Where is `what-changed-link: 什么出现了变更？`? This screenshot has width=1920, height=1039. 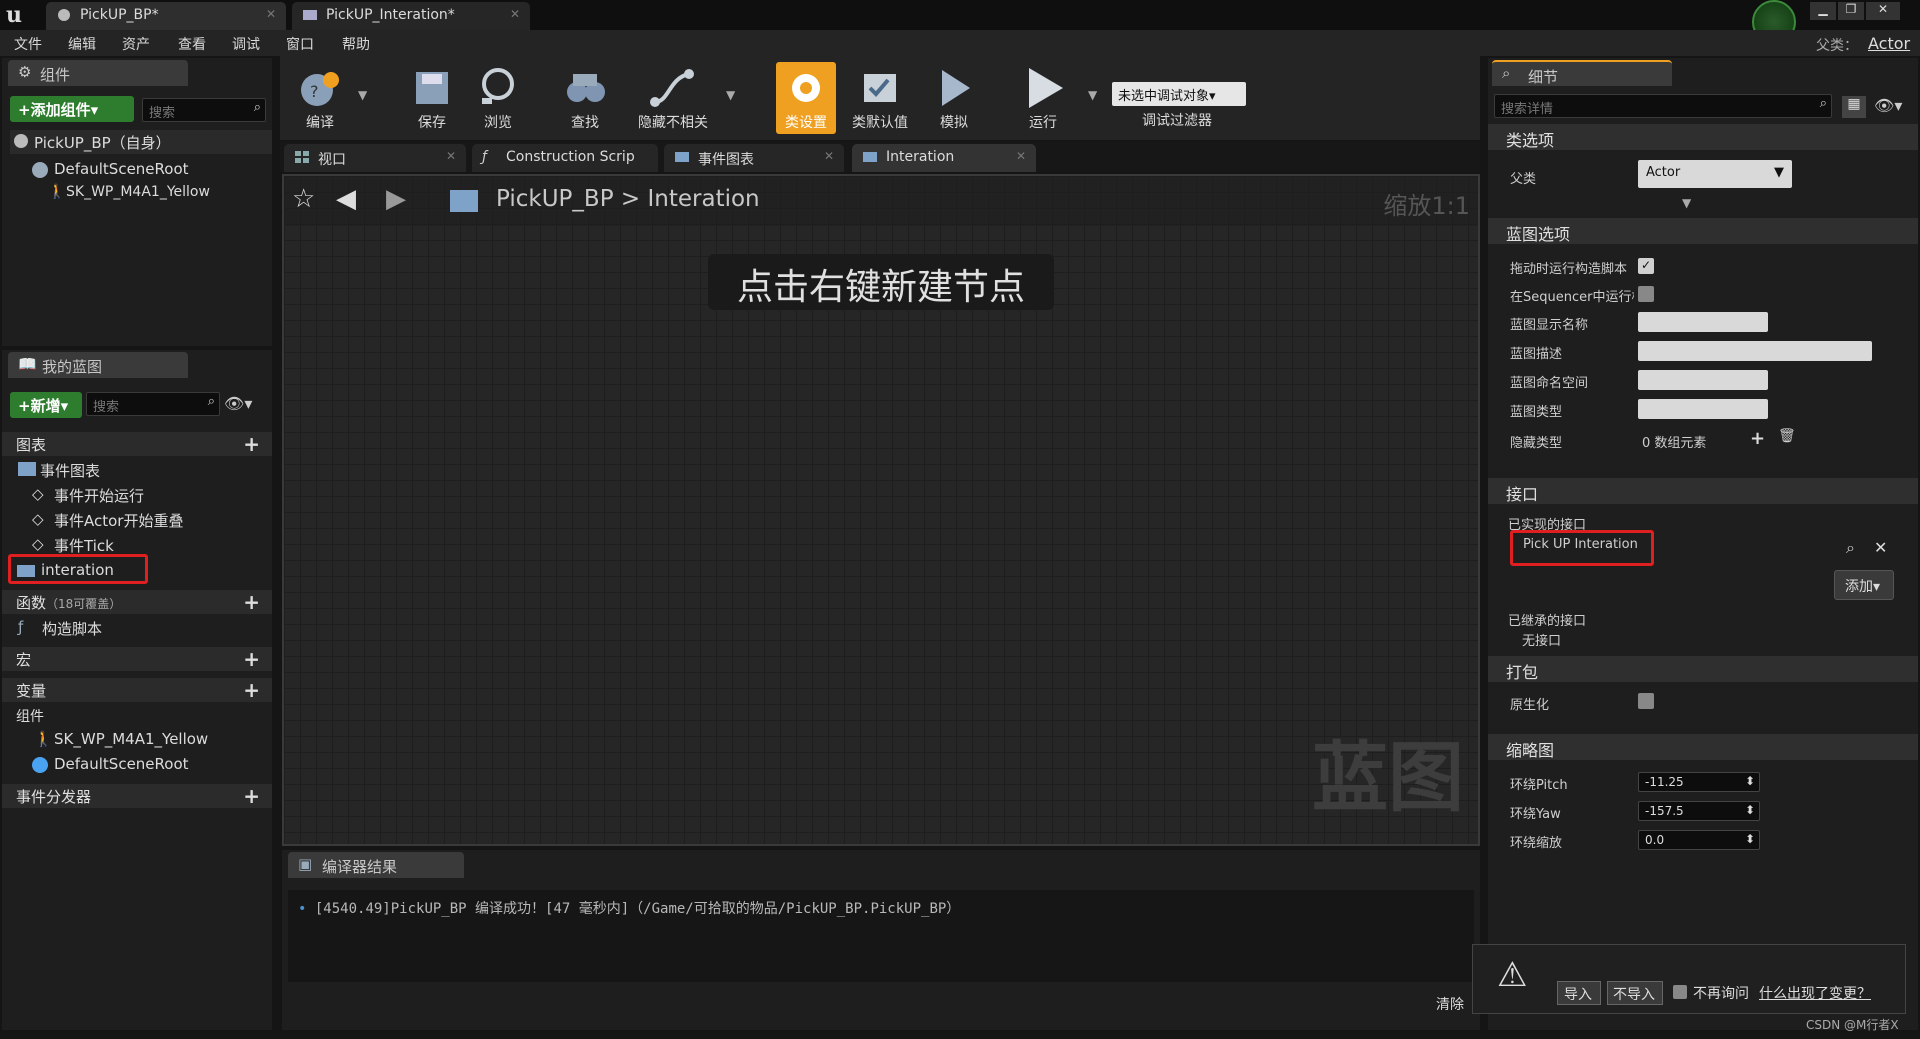
what-changed-link: 什么出现了变更？ is located at coordinates (1815, 993).